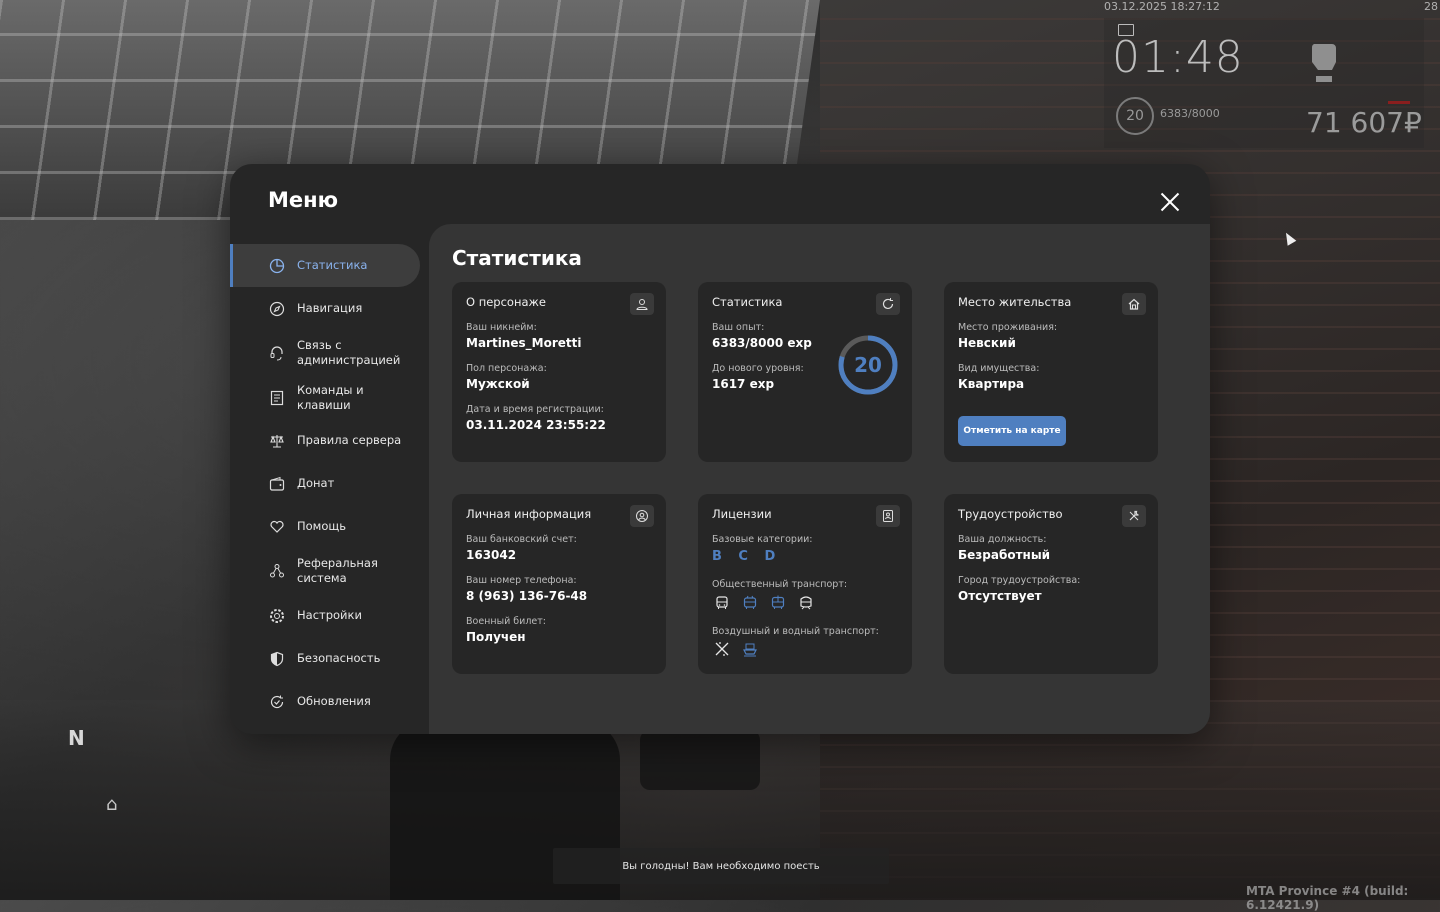 Image resolution: width=1440 pixels, height=912 pixels. Describe the element at coordinates (277, 441) in the screenshot. I see `scales-icon` at that location.